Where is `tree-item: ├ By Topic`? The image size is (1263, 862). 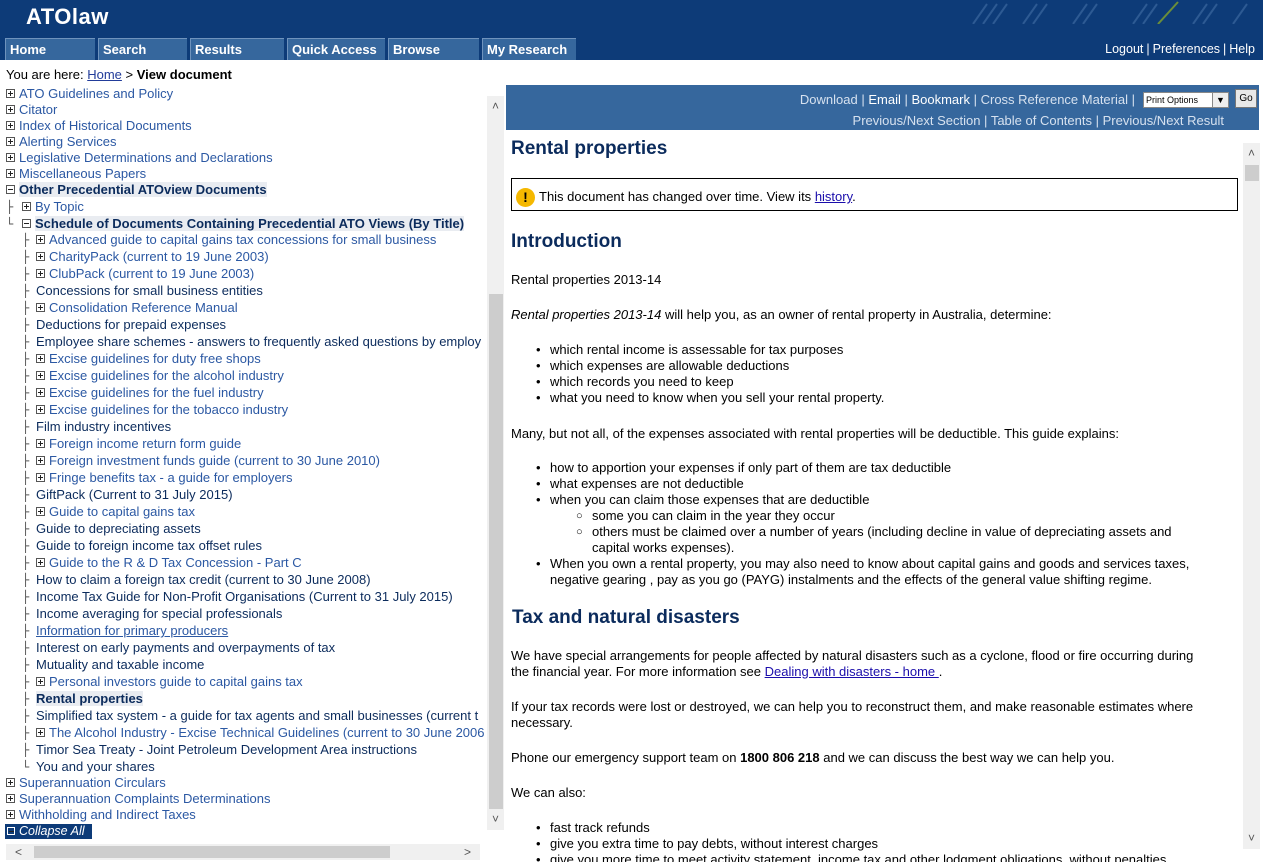 tree-item: ├ By Topic is located at coordinates (42, 206).